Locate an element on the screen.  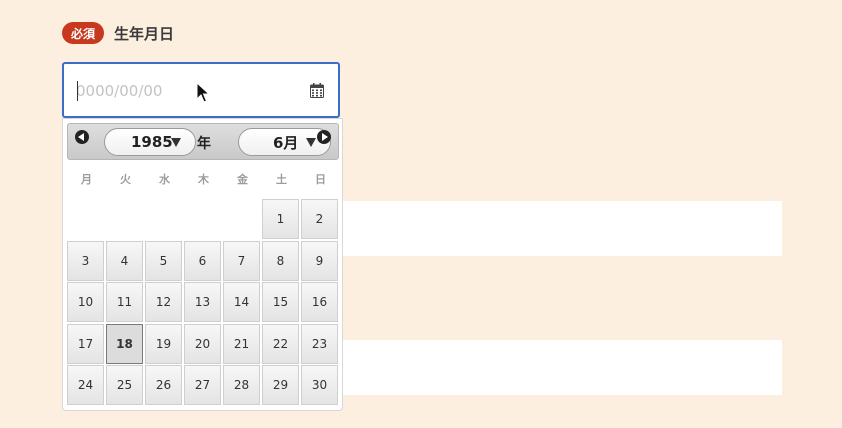
calendar-day: 29 is located at coordinates (280, 385).